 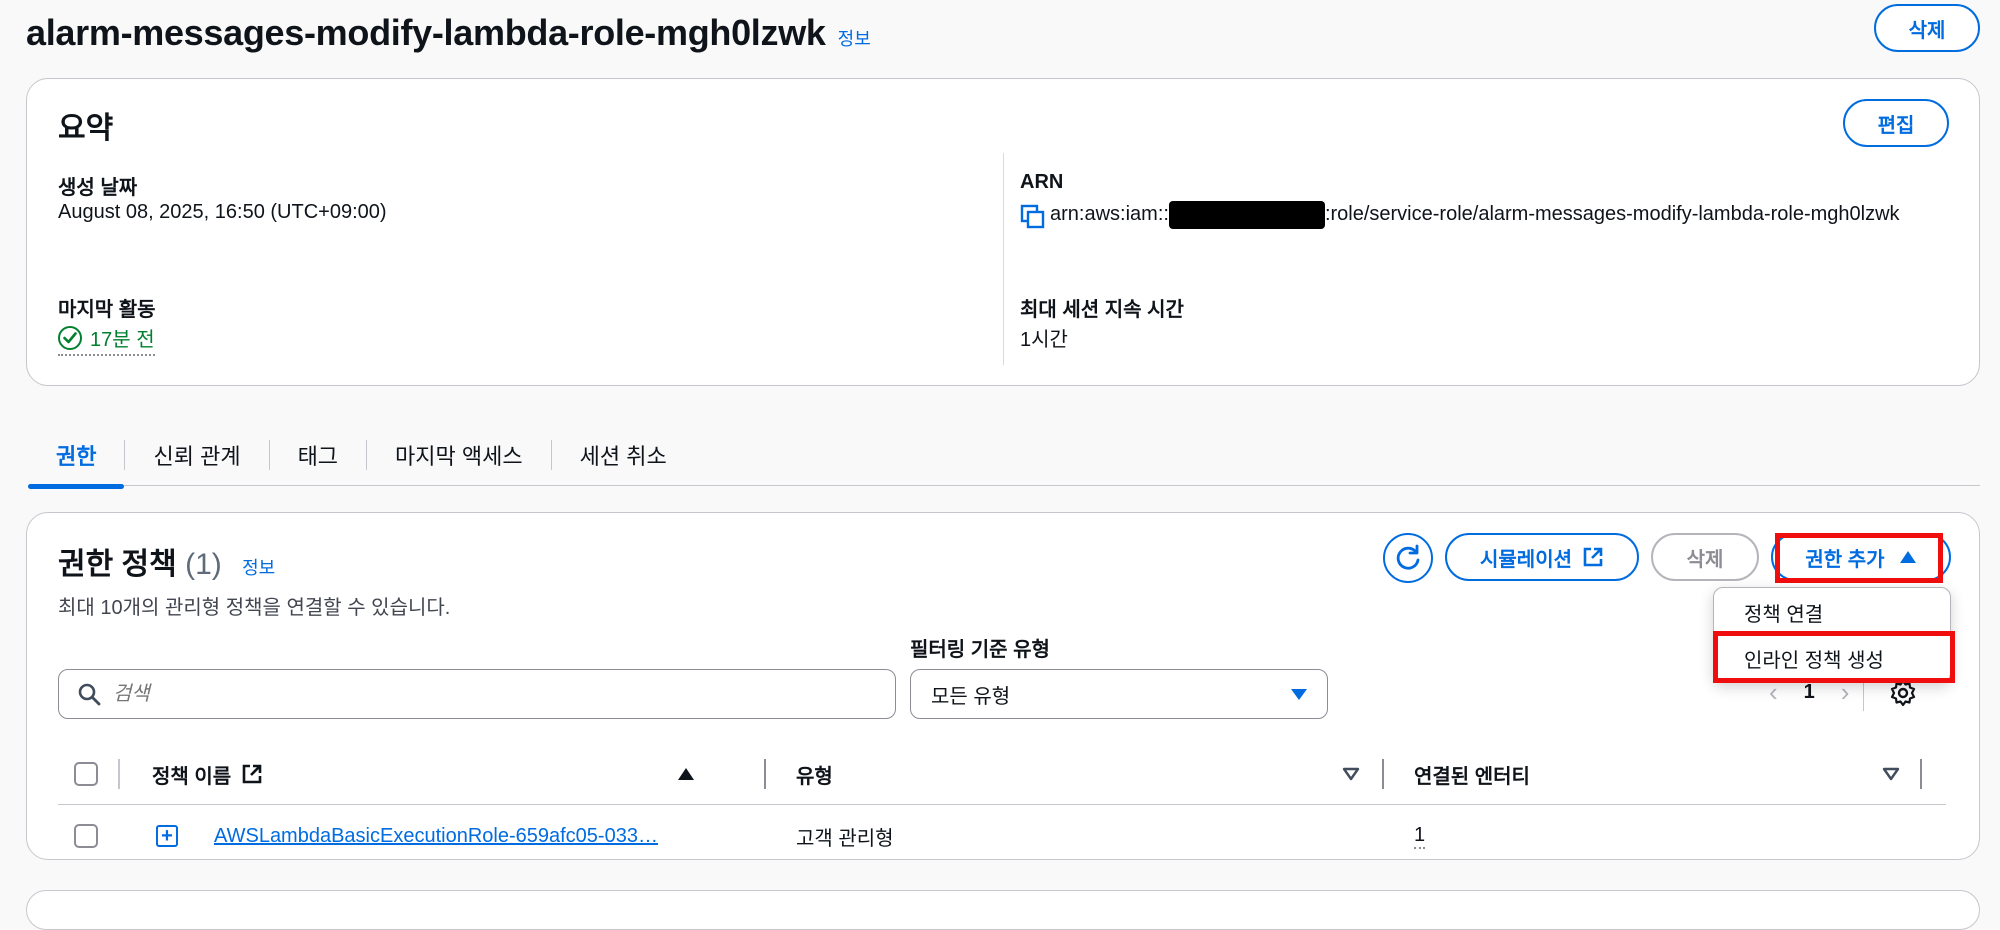 I want to click on row-select-cell, so click(x=86, y=836).